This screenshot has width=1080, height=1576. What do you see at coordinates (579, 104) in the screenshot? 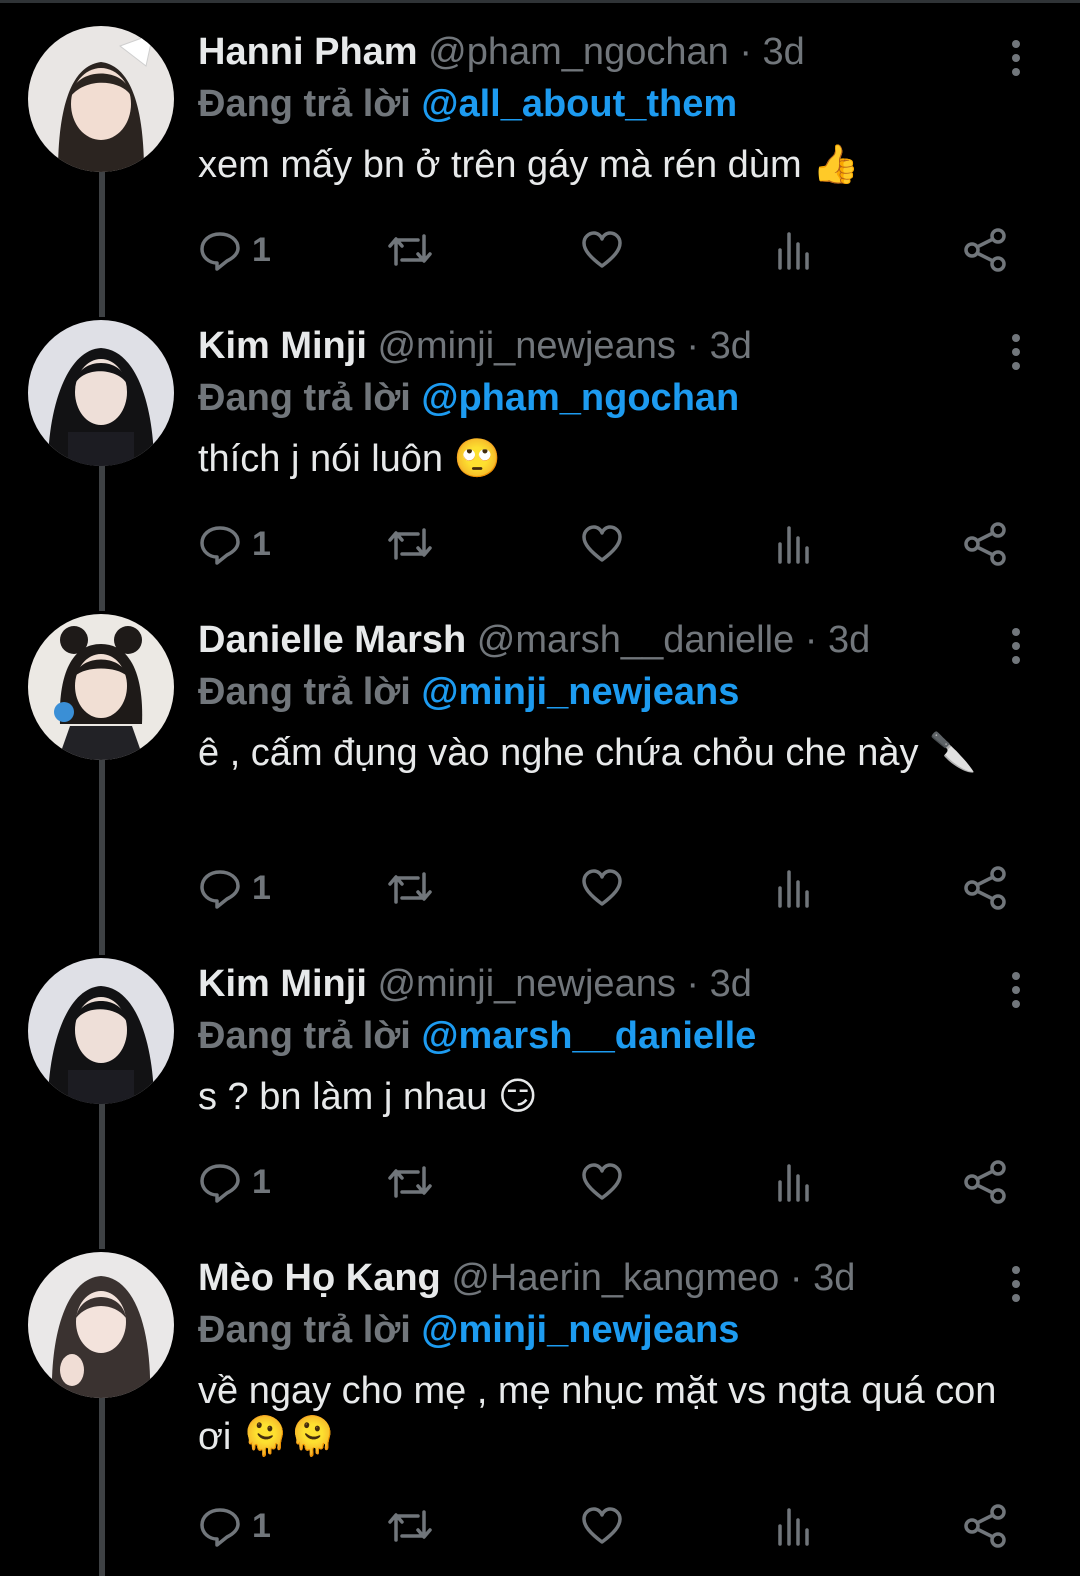
I see `replying-to-mention: @all_about_them` at bounding box center [579, 104].